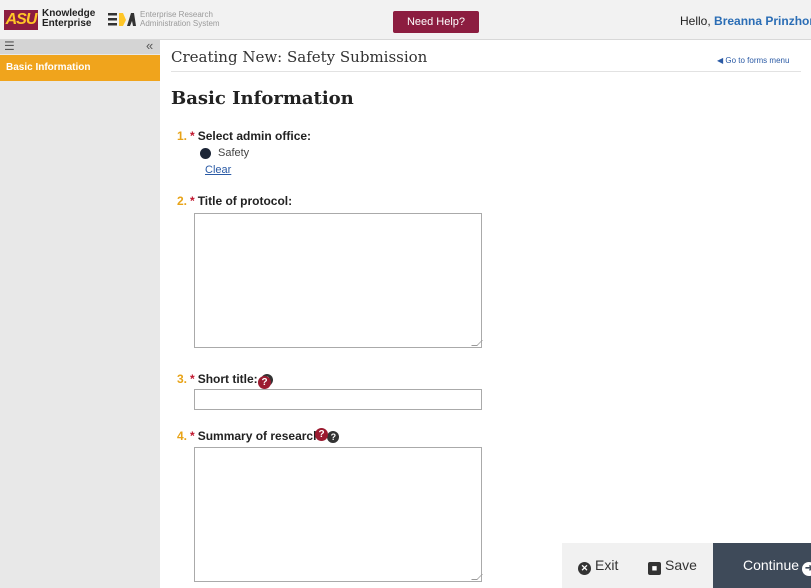 This screenshot has width=811, height=588. I want to click on continue-button: Continue ➜, so click(762, 565).